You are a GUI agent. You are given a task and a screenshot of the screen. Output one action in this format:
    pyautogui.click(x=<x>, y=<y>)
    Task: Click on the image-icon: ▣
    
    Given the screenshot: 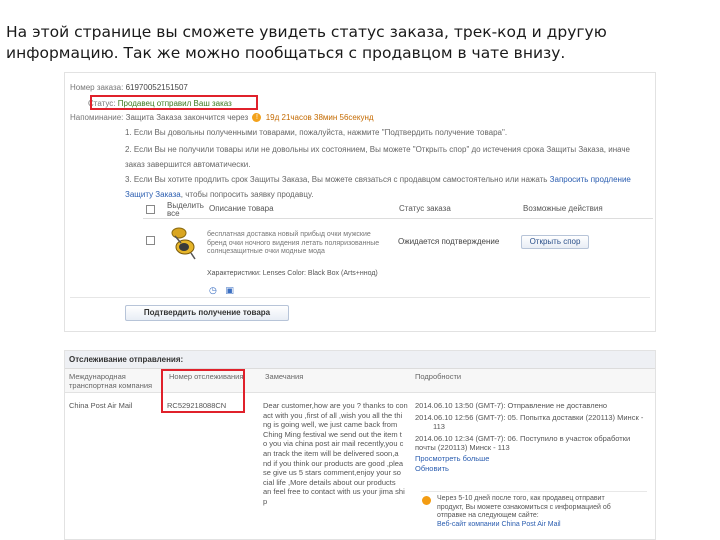 What is the action you would take?
    pyautogui.click(x=229, y=290)
    